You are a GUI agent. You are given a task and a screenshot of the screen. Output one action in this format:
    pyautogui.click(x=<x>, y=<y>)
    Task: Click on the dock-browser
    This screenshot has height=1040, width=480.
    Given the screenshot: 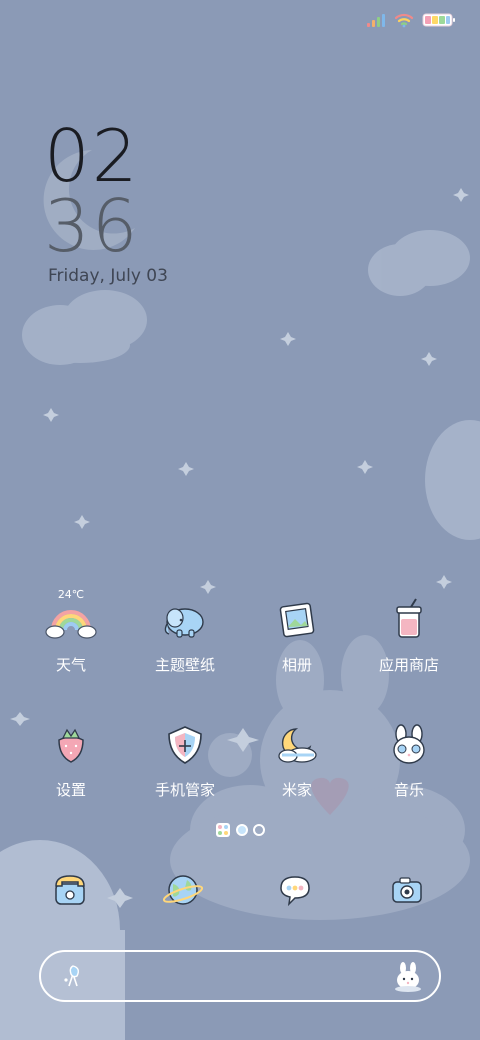 What is the action you would take?
    pyautogui.click(x=183, y=890)
    